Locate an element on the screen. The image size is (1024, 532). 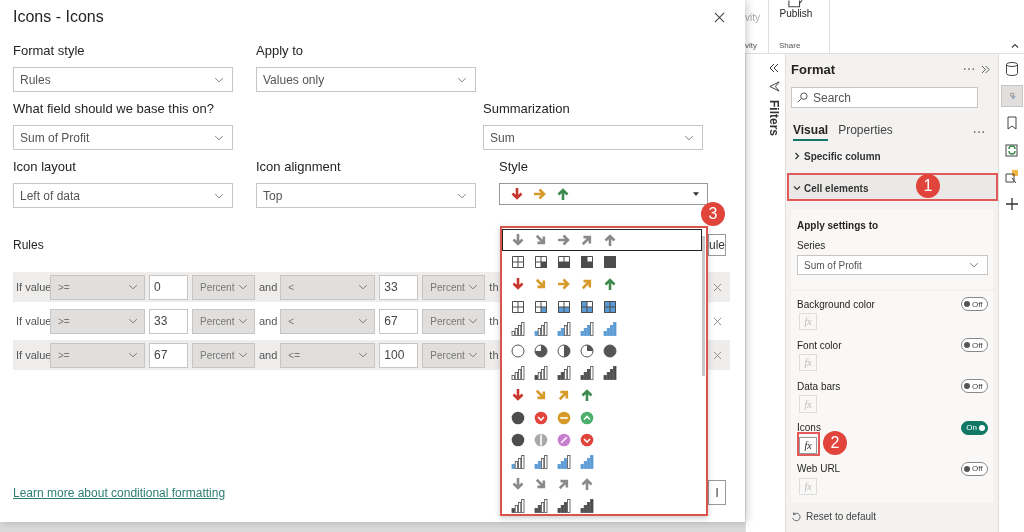
field-label: Icon layout is located at coordinates (45, 167).